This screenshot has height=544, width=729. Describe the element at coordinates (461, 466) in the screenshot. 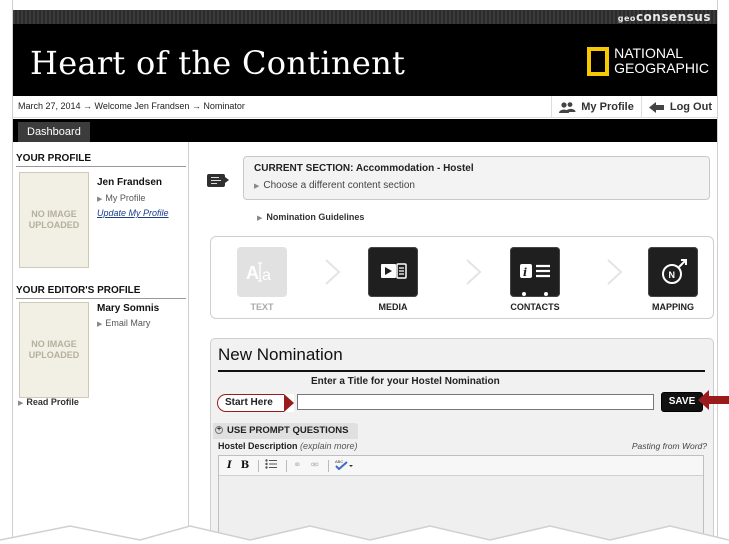

I see `editor-toolbar: I B ⚭ ⚮ ABC` at that location.